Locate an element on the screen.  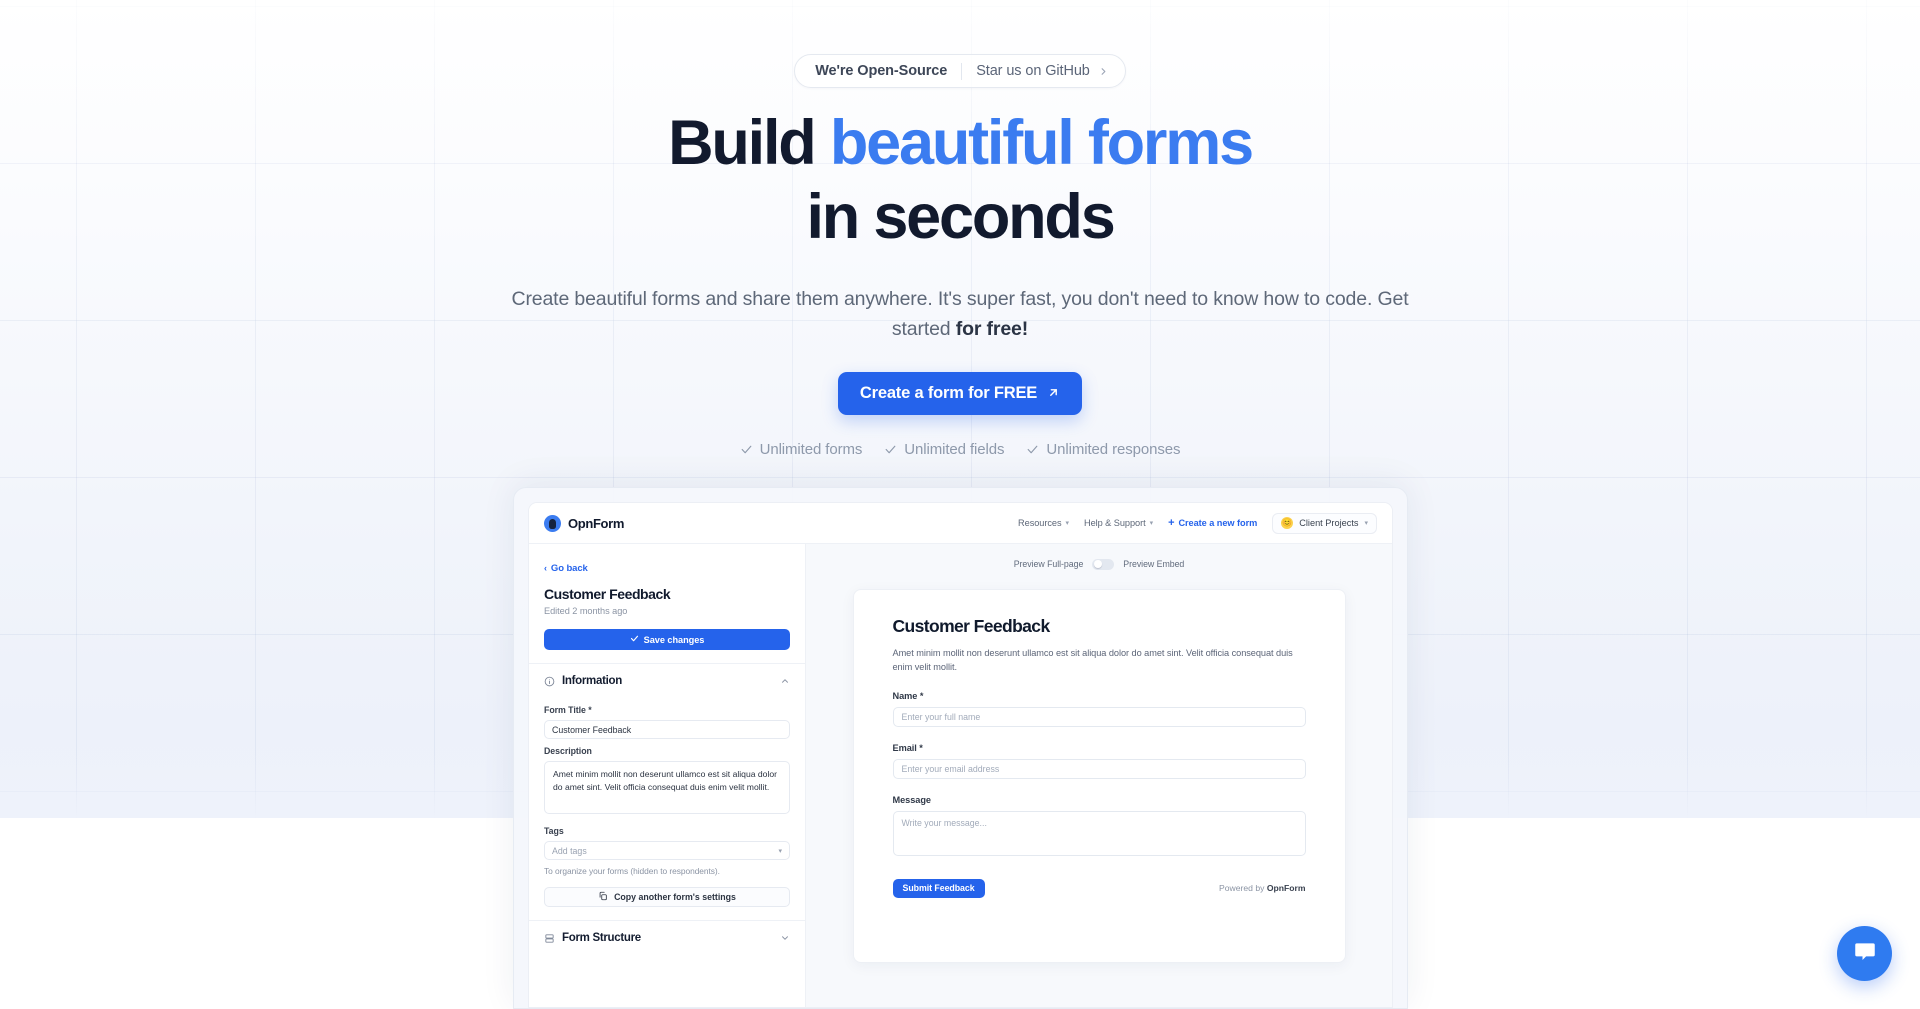
nav-create-new-form: + Create a new form is located at coordinates (1213, 522).